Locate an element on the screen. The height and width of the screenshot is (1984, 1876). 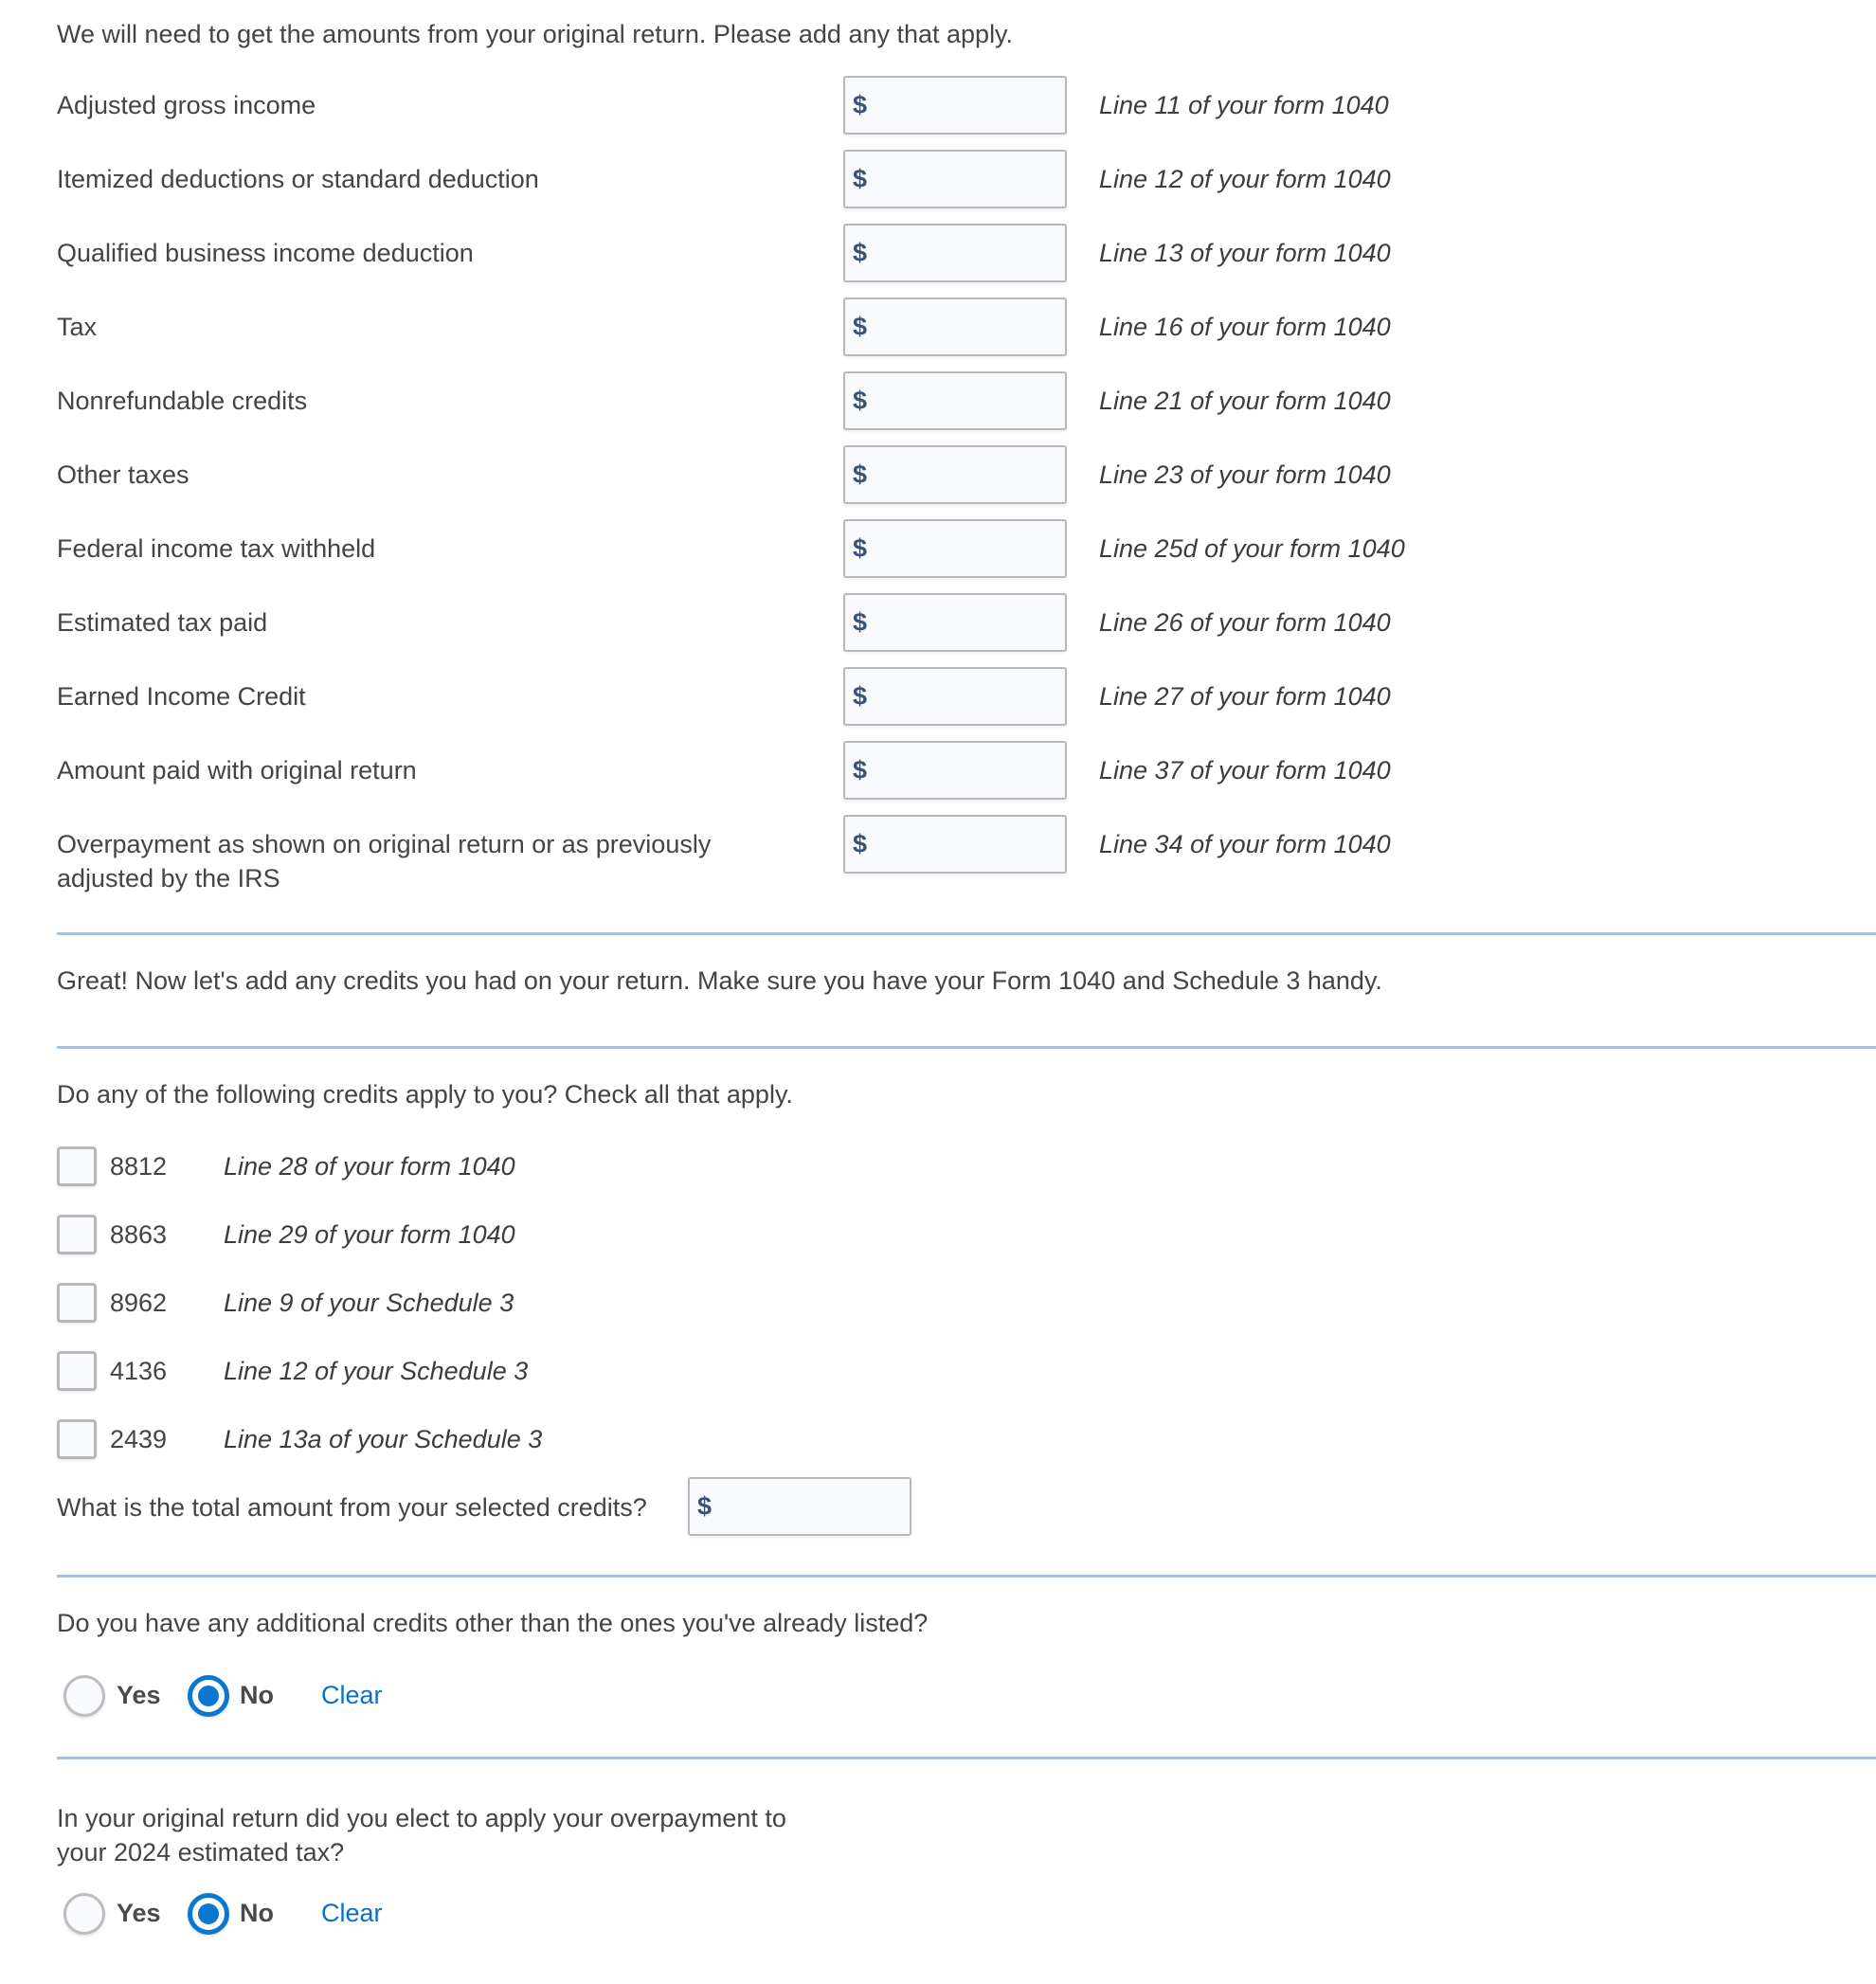
nonrefundable-credits-input: $ is located at coordinates (955, 400).